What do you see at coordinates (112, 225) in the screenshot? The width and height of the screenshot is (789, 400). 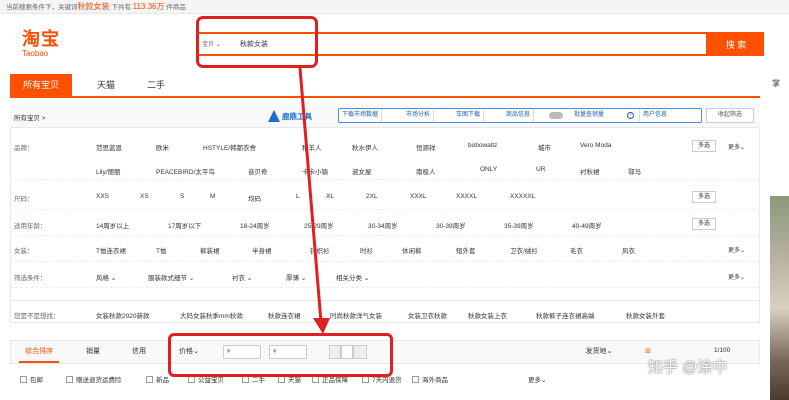 I see `age-option: 14周岁以上` at bounding box center [112, 225].